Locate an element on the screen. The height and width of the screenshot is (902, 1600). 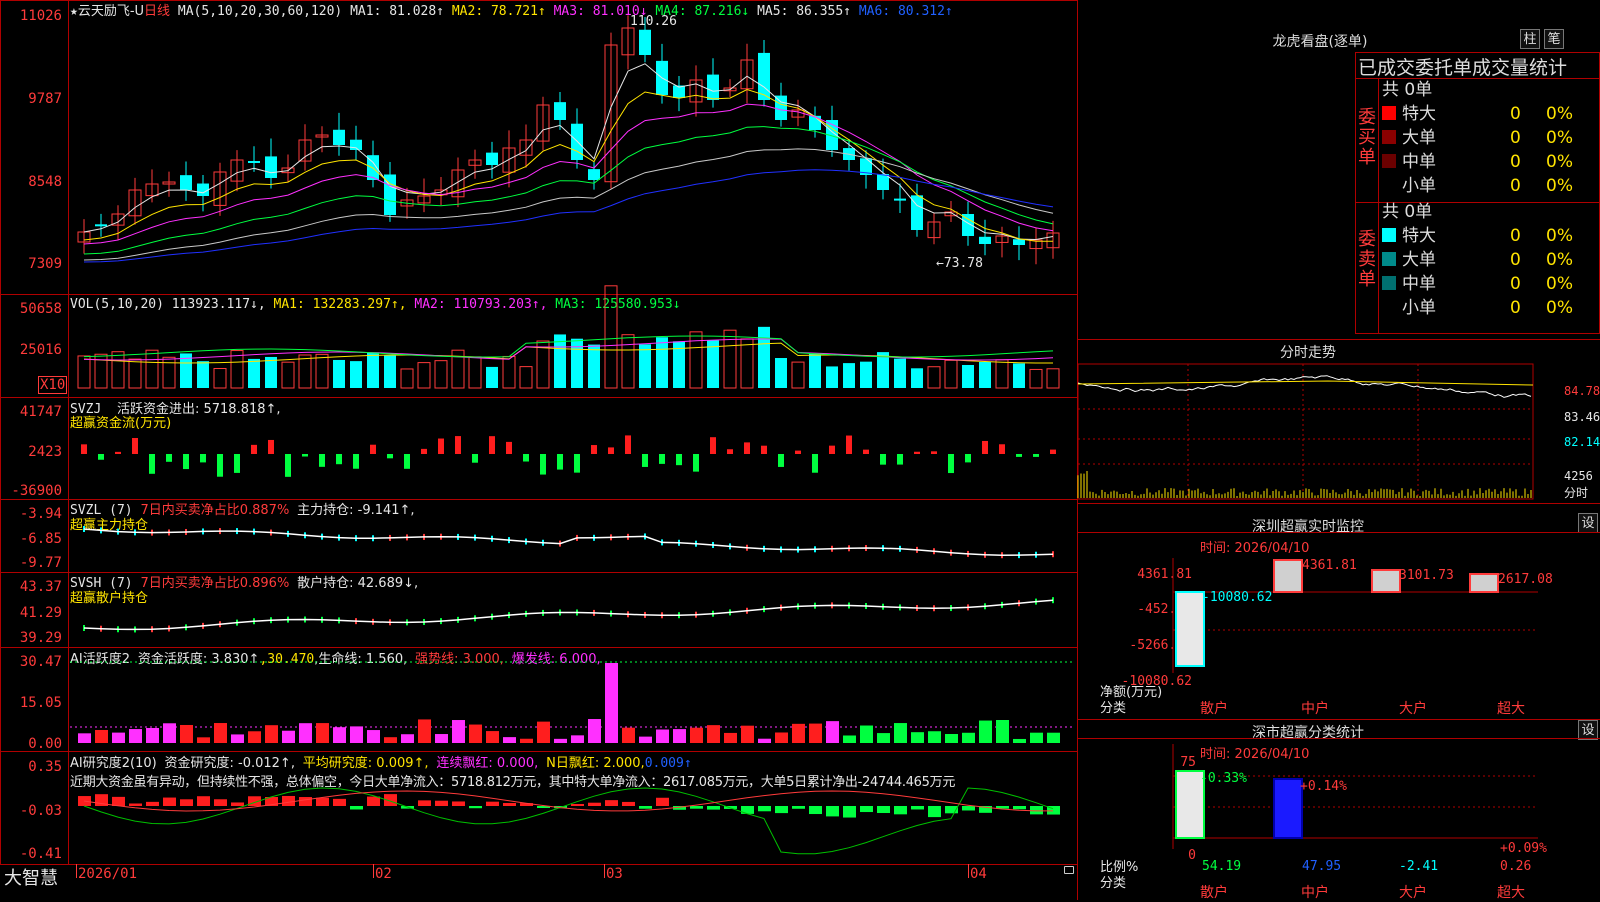
sz-monitor-value: 4361.81 is located at coordinates (1329, 565).